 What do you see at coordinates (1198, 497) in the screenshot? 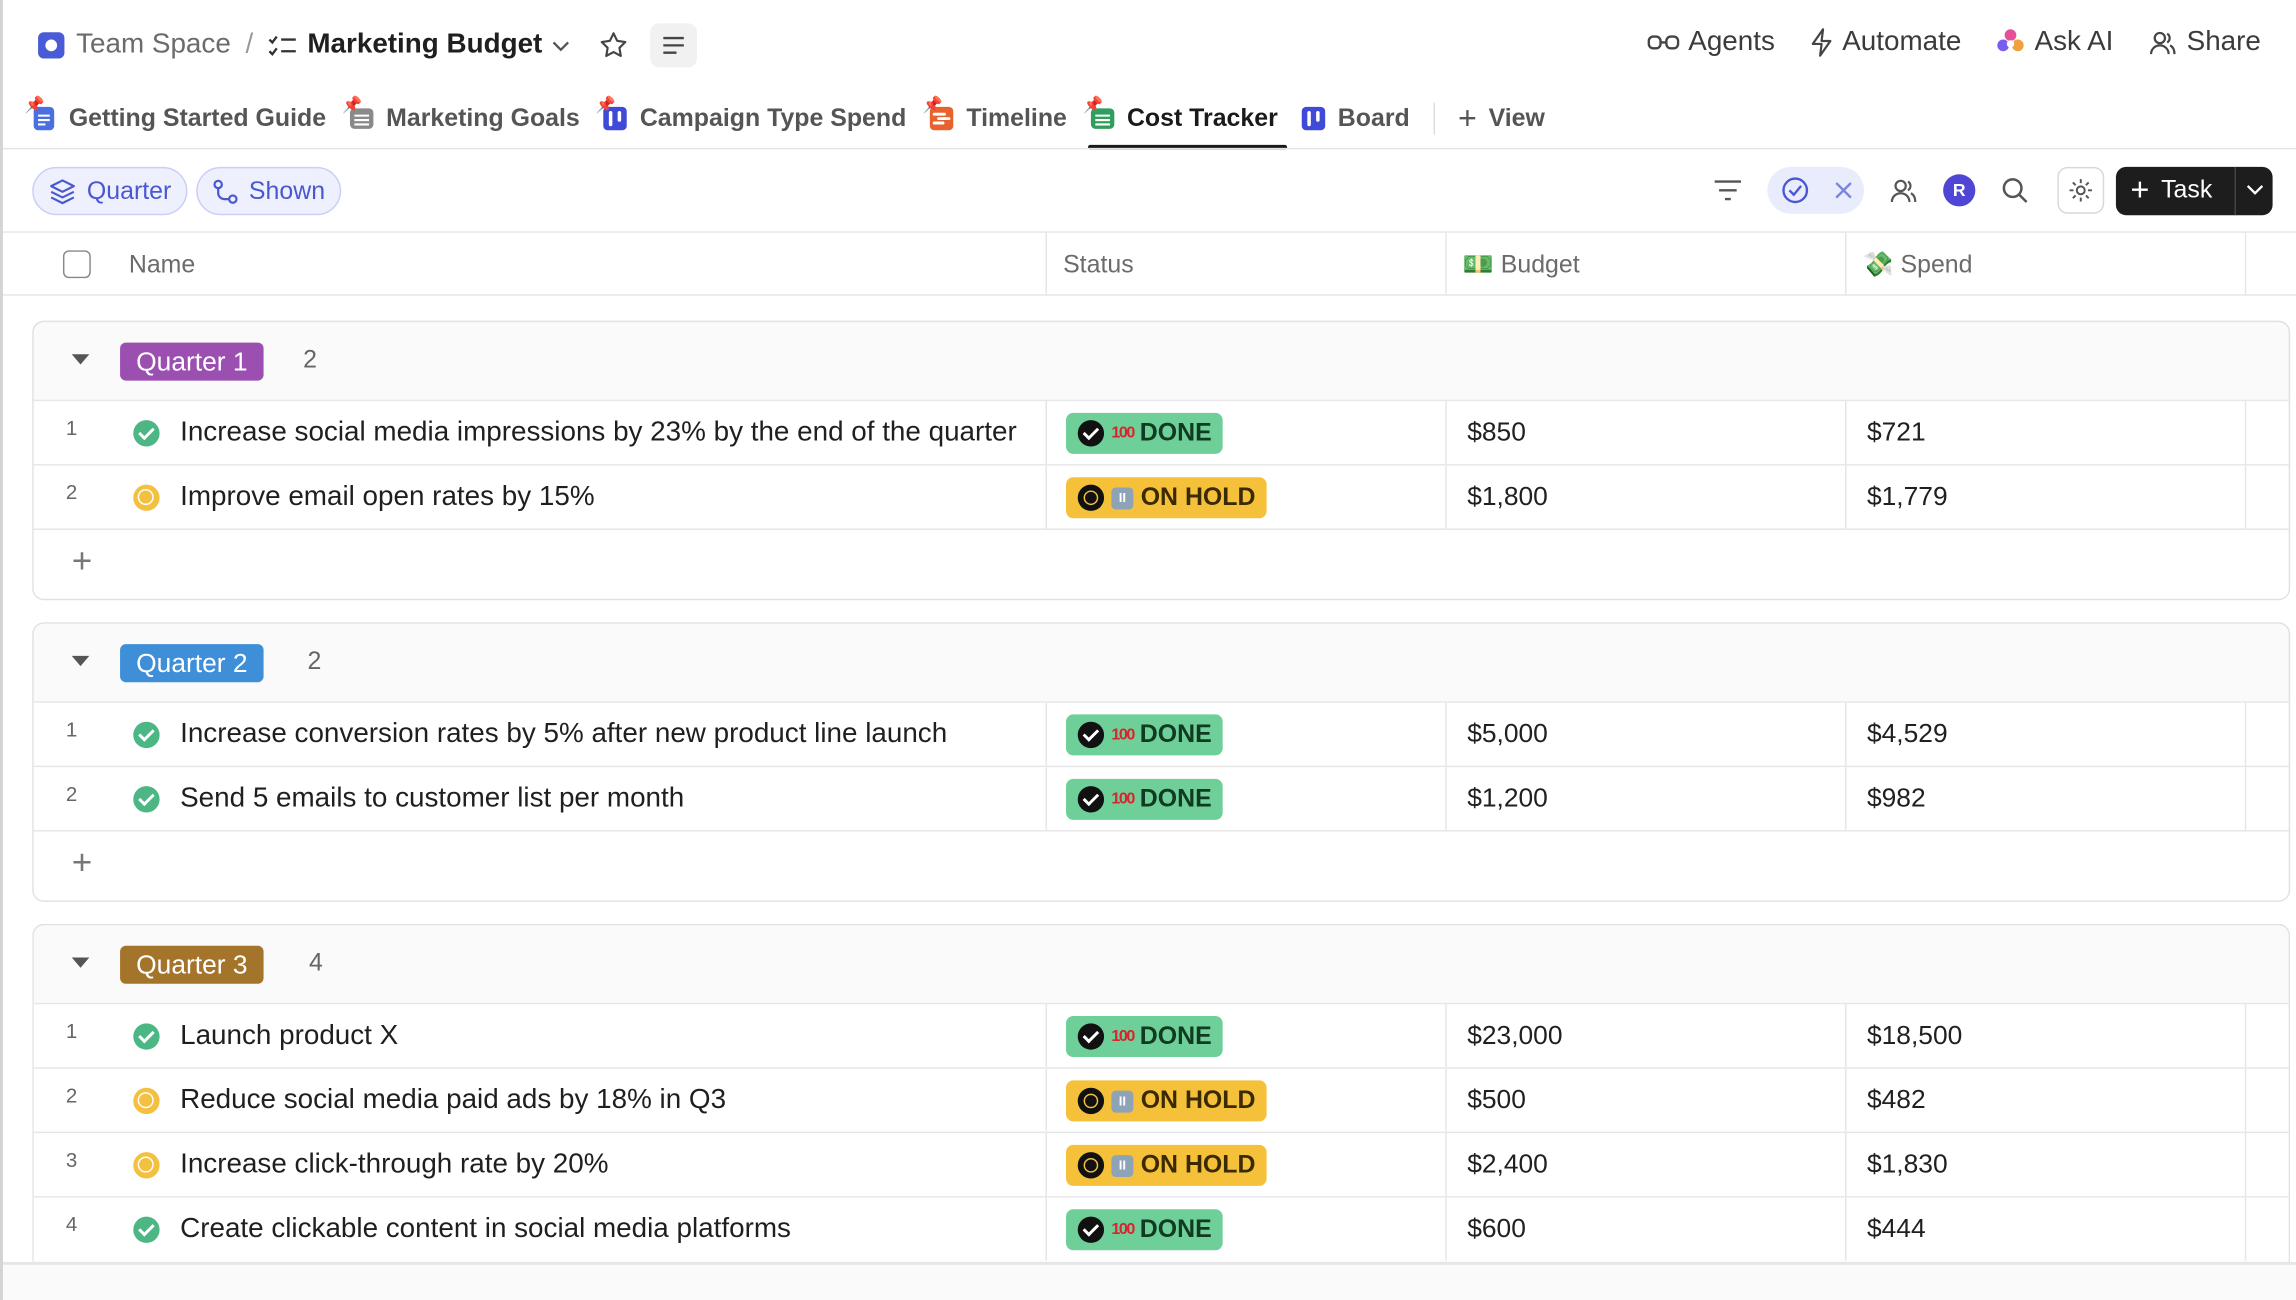
I see `status-label: ON HOLD` at bounding box center [1198, 497].